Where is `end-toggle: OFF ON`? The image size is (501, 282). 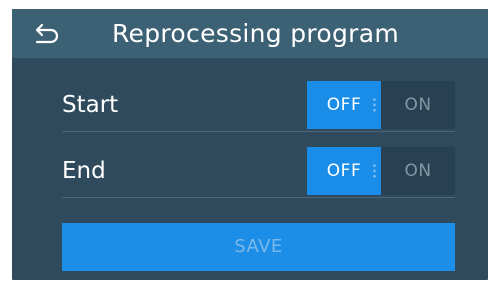
end-toggle: OFF ON is located at coordinates (381, 171).